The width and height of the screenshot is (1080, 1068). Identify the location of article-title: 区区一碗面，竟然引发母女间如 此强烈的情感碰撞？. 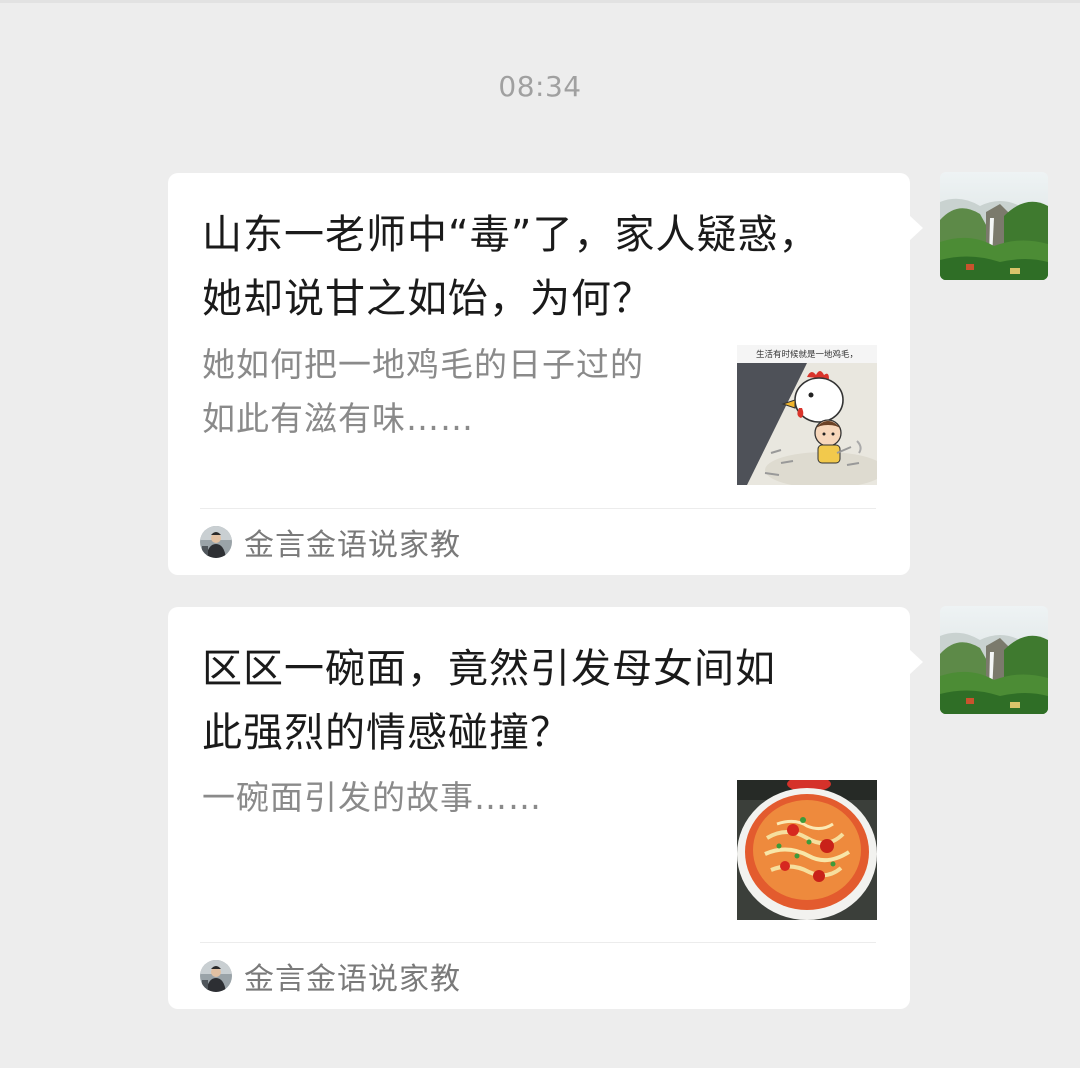
(537, 701).